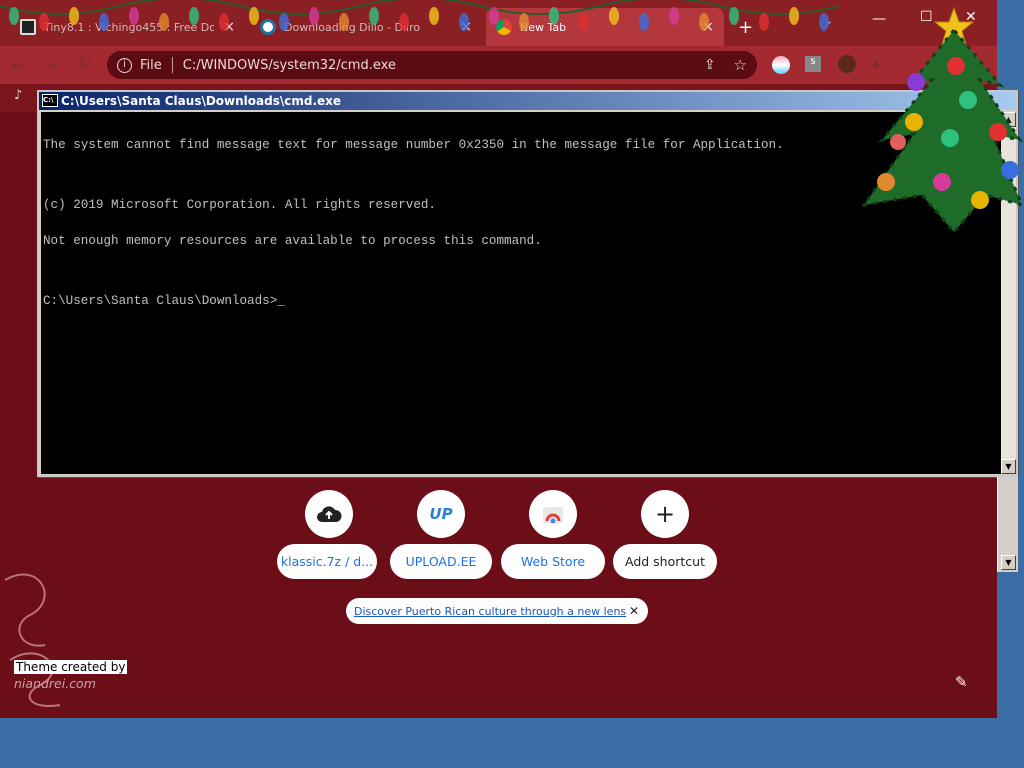 This screenshot has height=768, width=1024. What do you see at coordinates (71, 667) in the screenshot?
I see `theme-credit-label: Theme created by` at bounding box center [71, 667].